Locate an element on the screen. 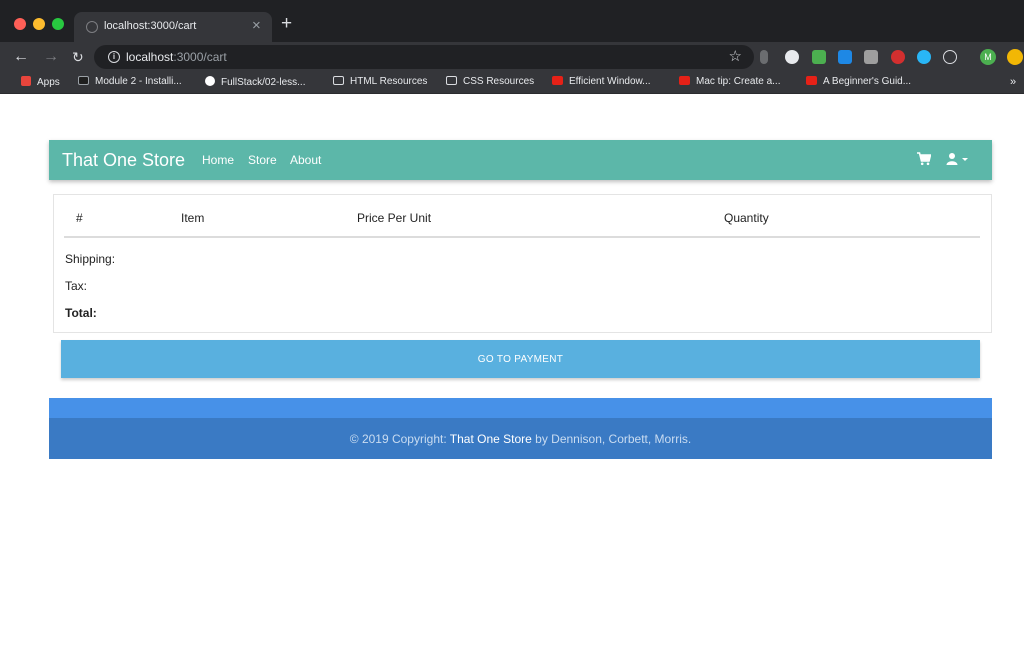 Image resolution: width=1024 pixels, height=668 pixels. browser-tab-strip: localhost:3000/cart × + is located at coordinates (512, 21).